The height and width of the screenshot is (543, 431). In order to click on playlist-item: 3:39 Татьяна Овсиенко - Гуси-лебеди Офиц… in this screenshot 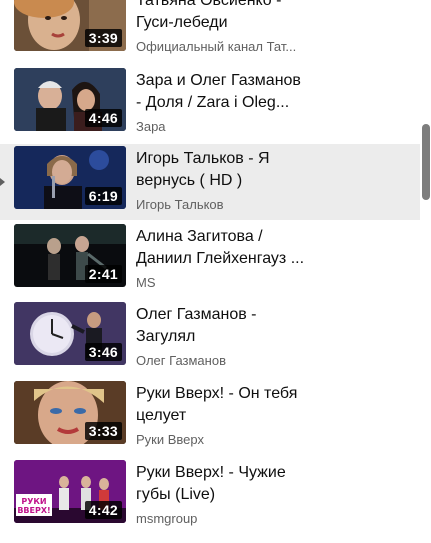, I will do `click(210, 31)`.